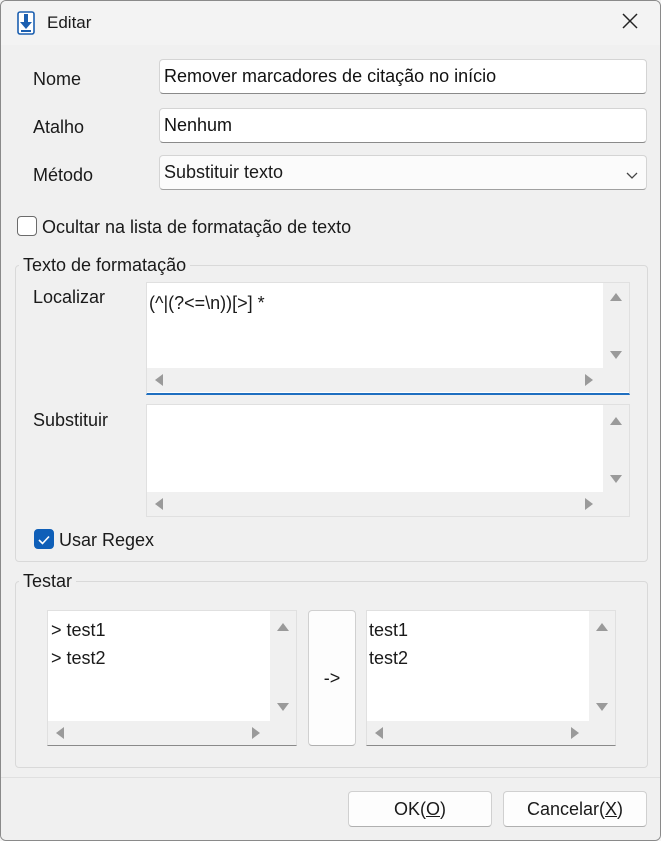 The width and height of the screenshot is (661, 841). I want to click on nome-value: Remover marcadores de citação no início, so click(330, 76).